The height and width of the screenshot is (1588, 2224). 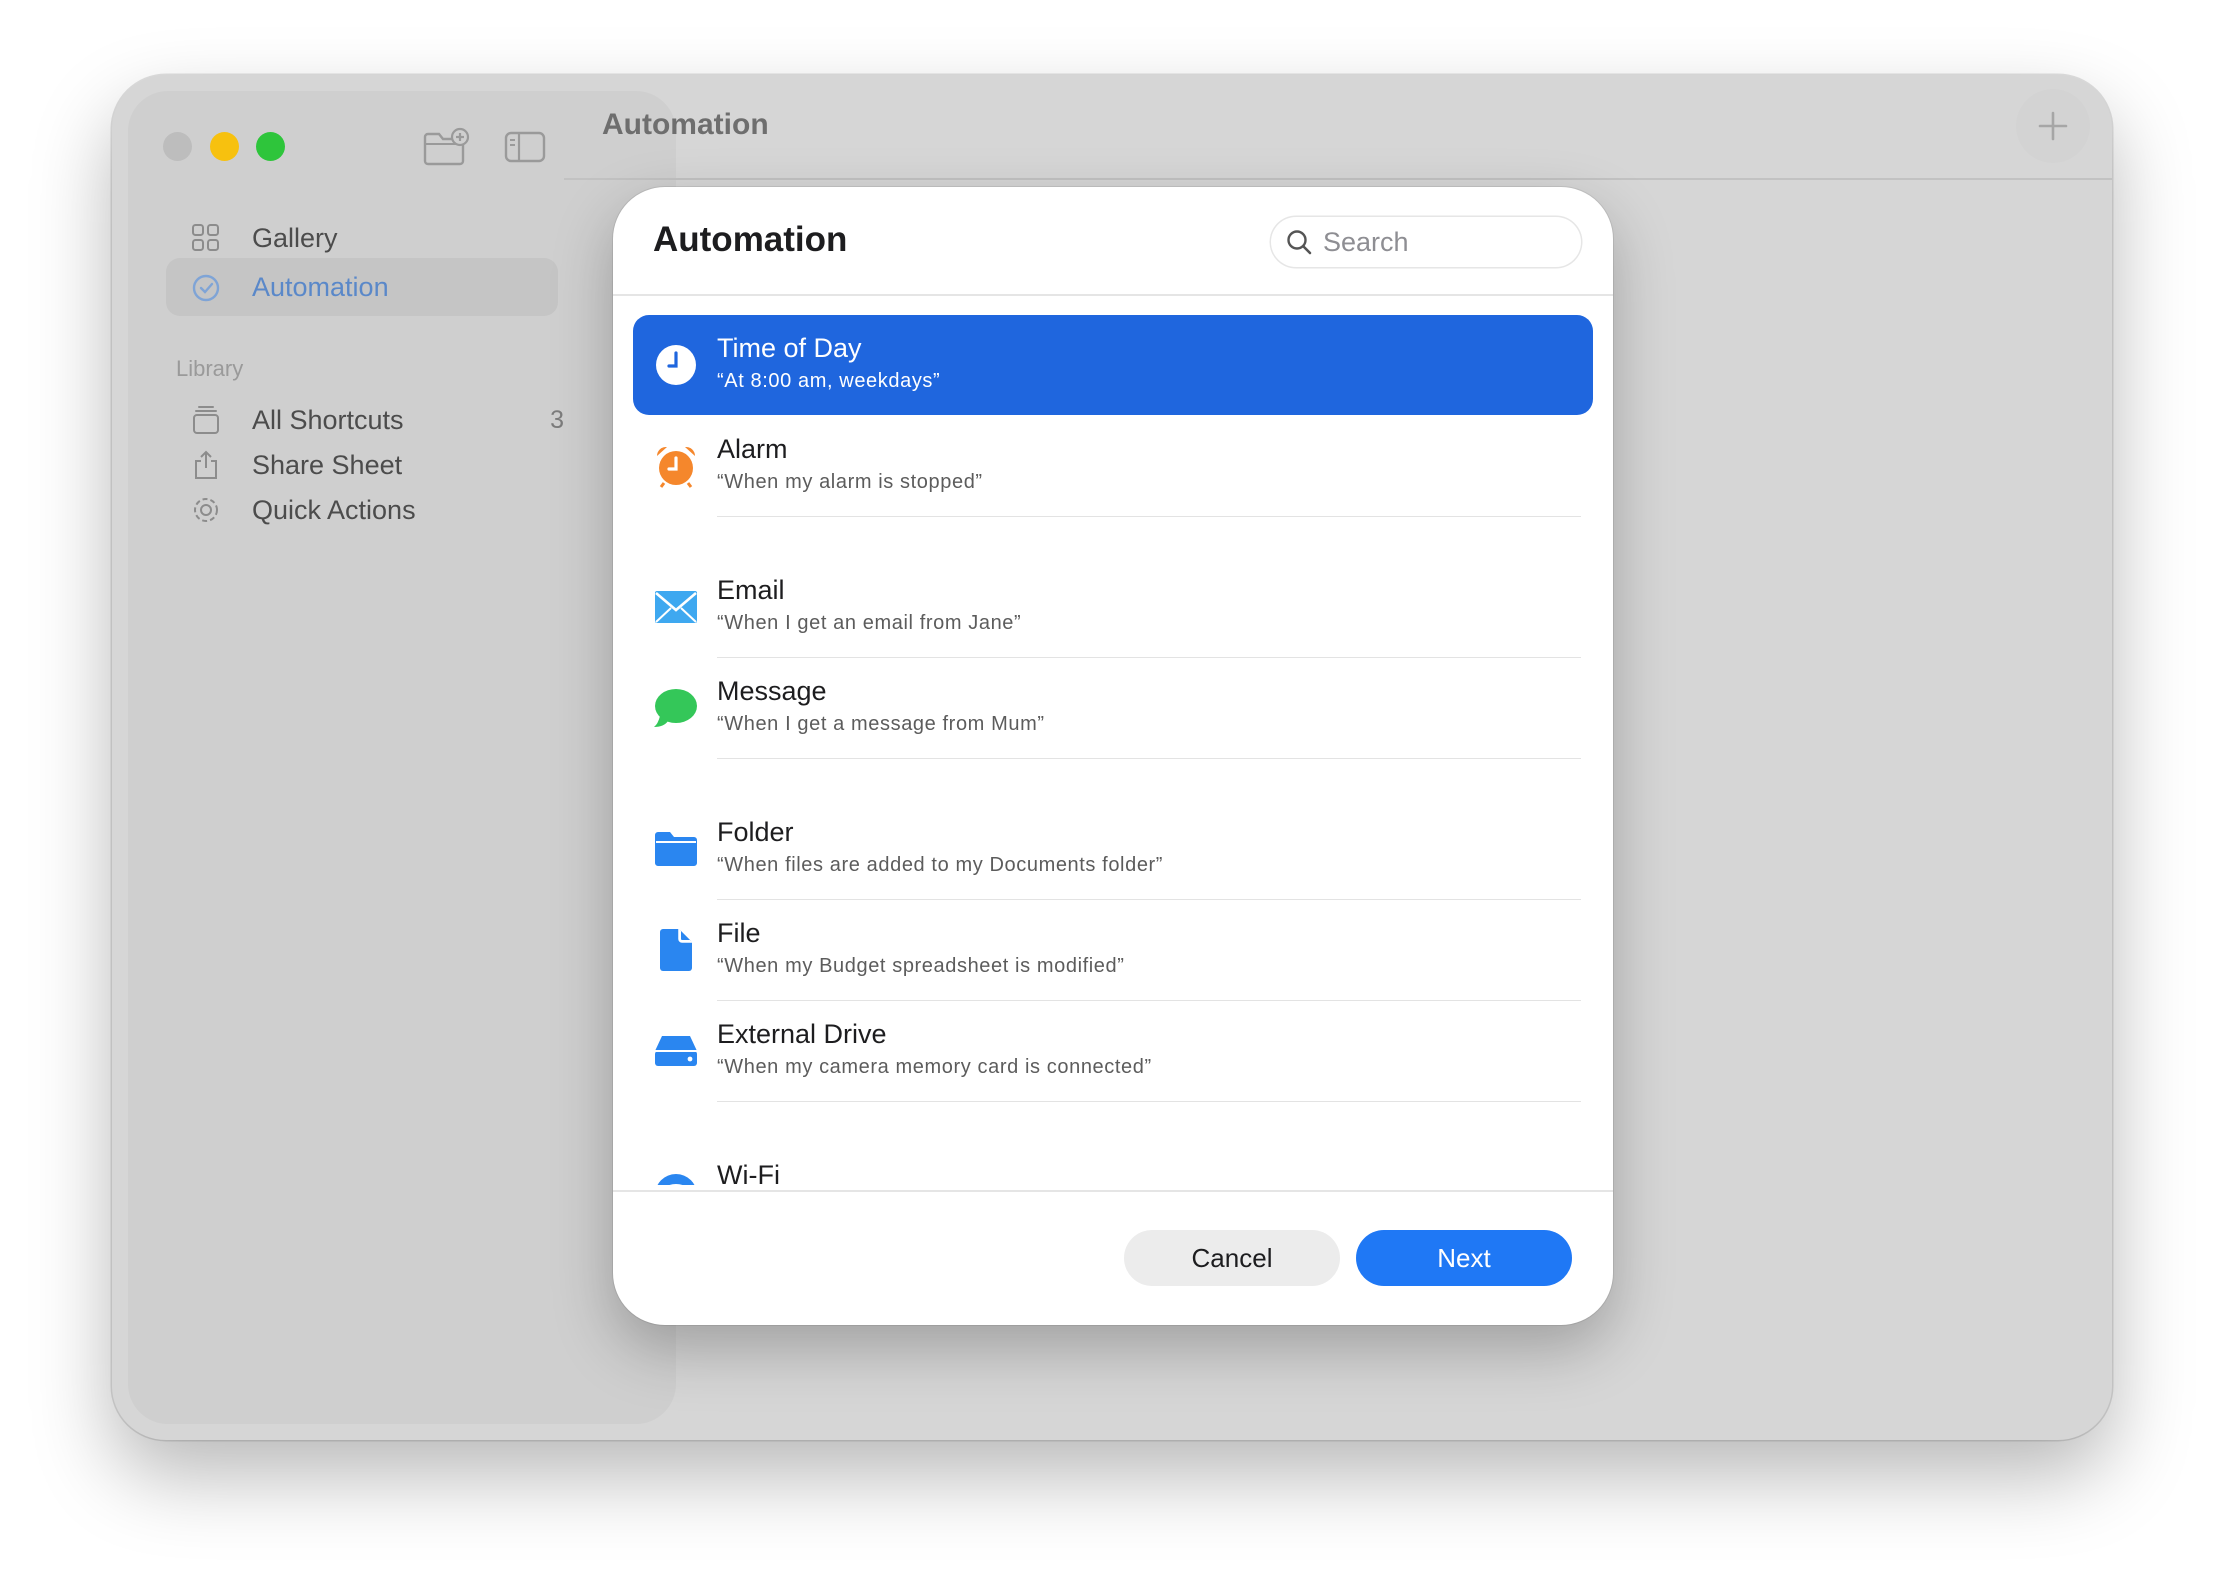 I want to click on trigger-title: Time of Day, so click(x=789, y=348).